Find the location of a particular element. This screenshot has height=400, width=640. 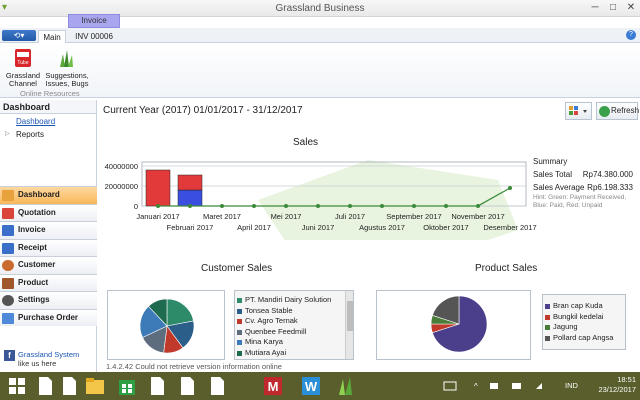

product-pie-box is located at coordinates (453, 325).